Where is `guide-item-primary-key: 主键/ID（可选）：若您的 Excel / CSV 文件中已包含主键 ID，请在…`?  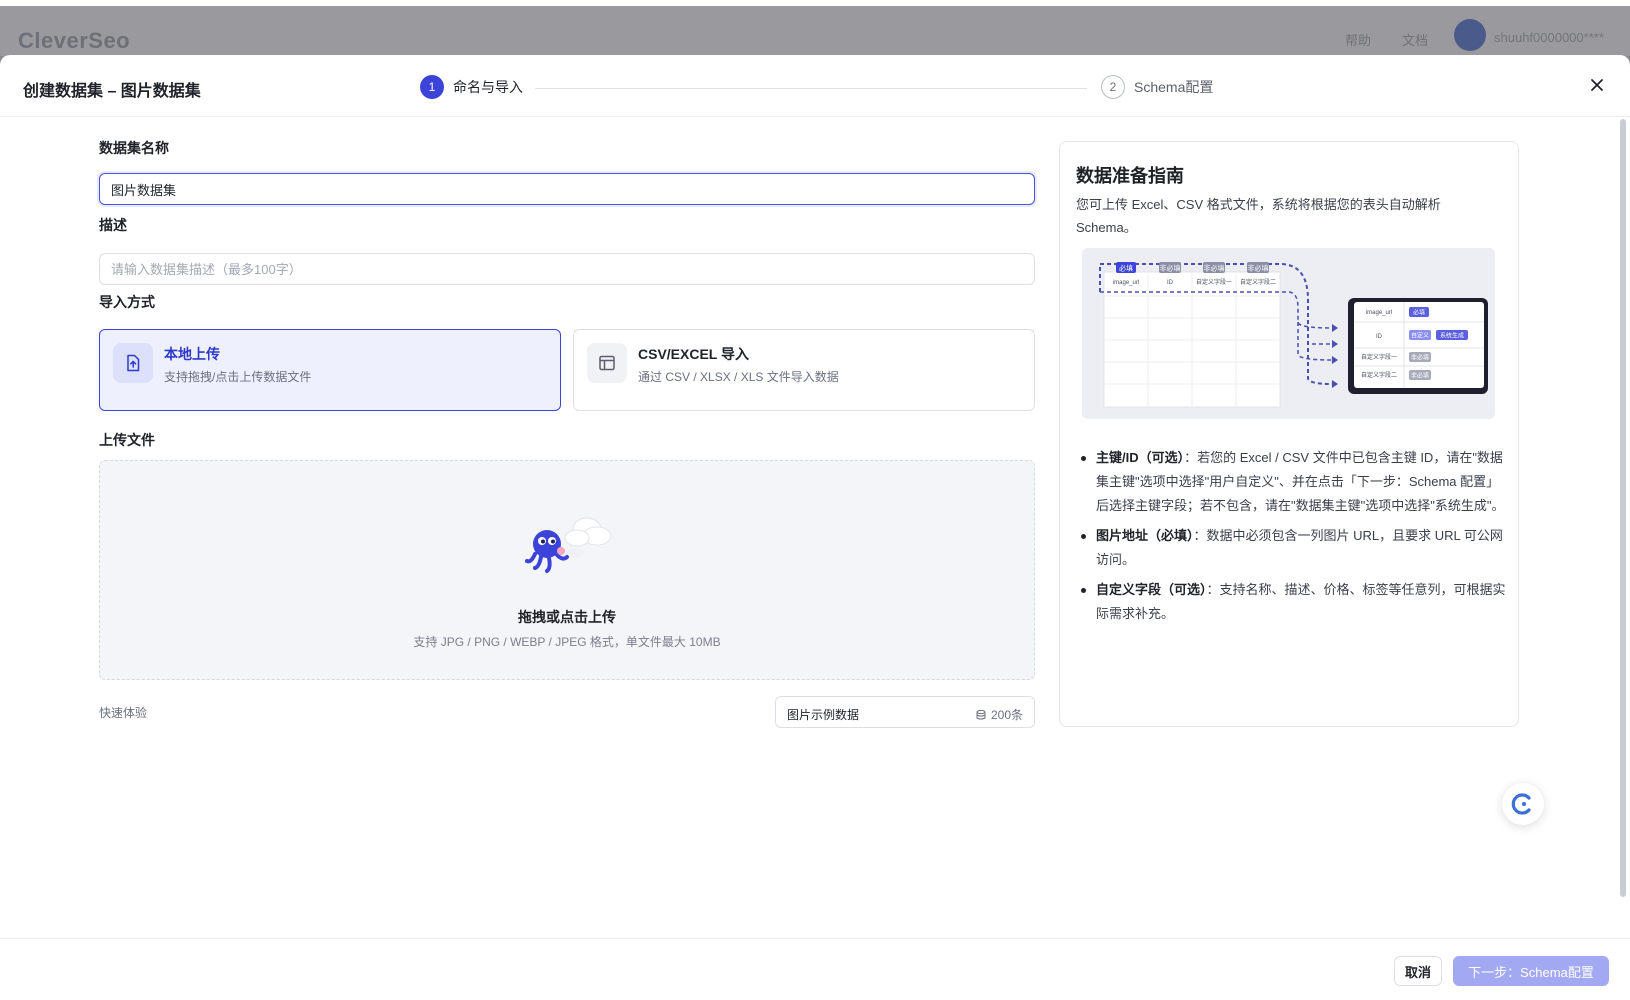 guide-item-primary-key: 主键/ID（可选）：若您的 Excel / CSV 文件中已包含主键 ID，请在… is located at coordinates (1291, 482).